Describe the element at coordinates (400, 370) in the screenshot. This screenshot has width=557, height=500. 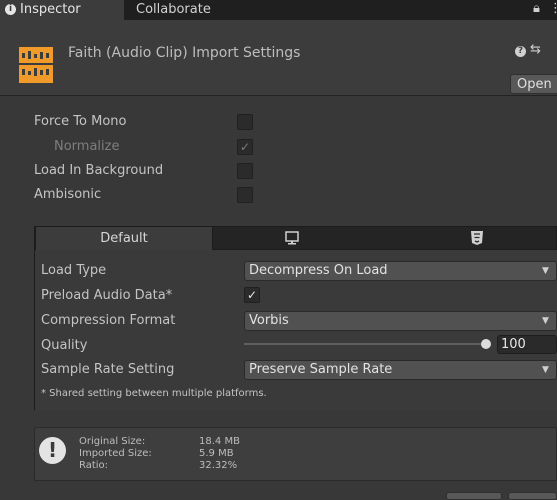
I see `sample-rate-setting-dropdown: Preserve Sample Rate ▼` at that location.